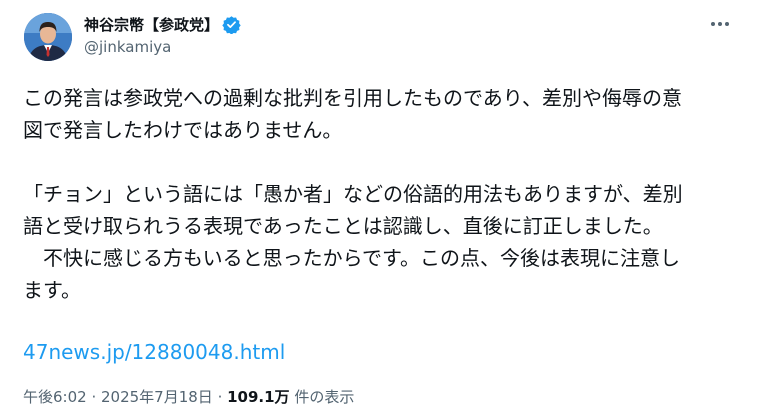  What do you see at coordinates (162, 47) in the screenshot?
I see `user-handle: @jinkamiya` at bounding box center [162, 47].